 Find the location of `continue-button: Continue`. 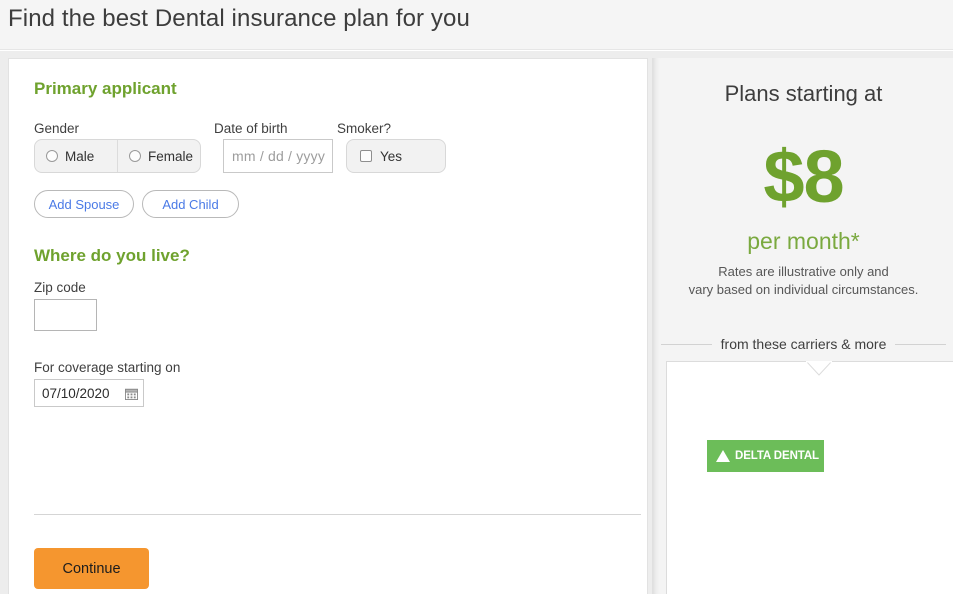

continue-button: Continue is located at coordinates (91, 568).